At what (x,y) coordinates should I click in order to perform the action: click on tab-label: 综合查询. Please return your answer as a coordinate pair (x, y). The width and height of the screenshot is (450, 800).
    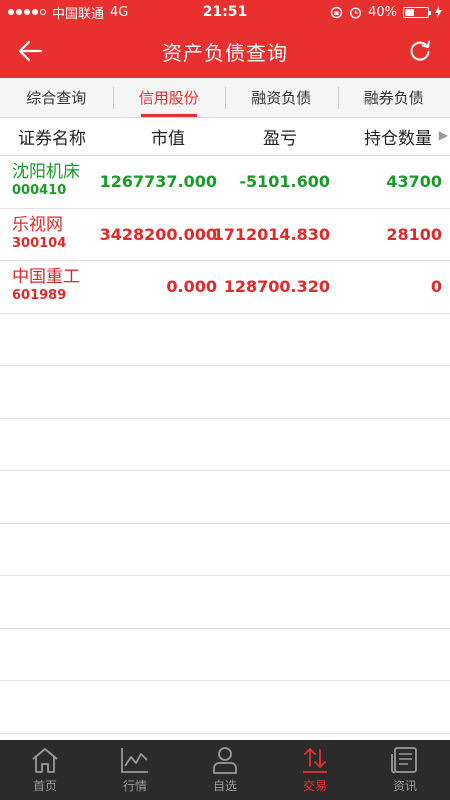
    Looking at the image, I should click on (56, 98).